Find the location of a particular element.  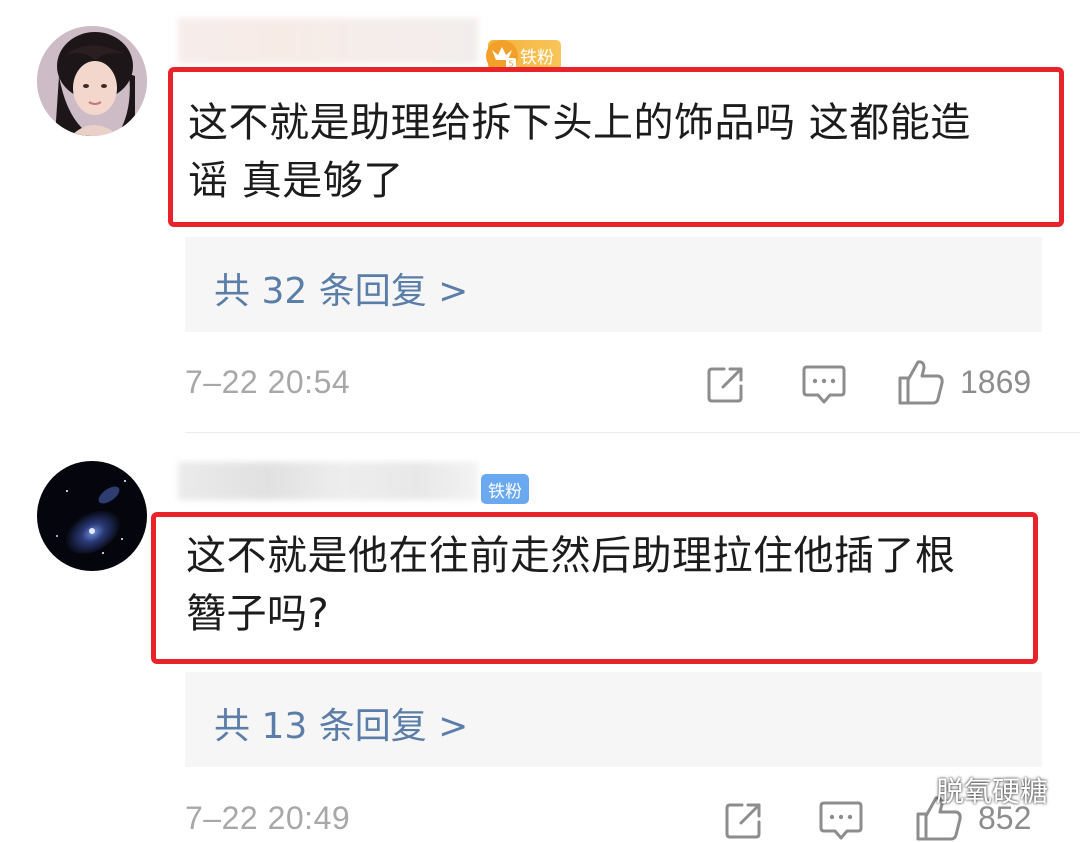

fan-badge-2: 铁粉 is located at coordinates (505, 489).